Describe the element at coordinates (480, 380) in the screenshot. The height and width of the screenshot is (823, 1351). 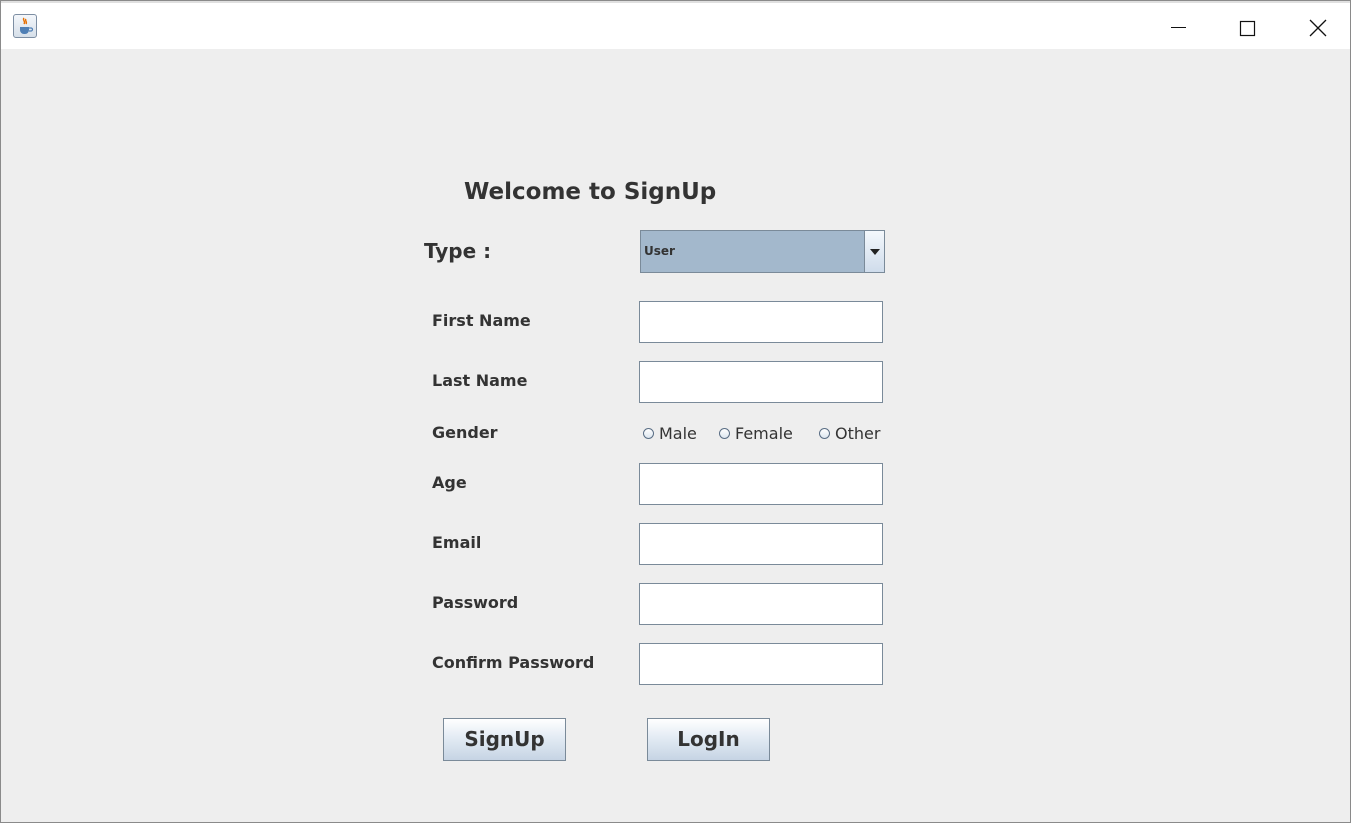
I see `last-name-label: Last Name` at that location.